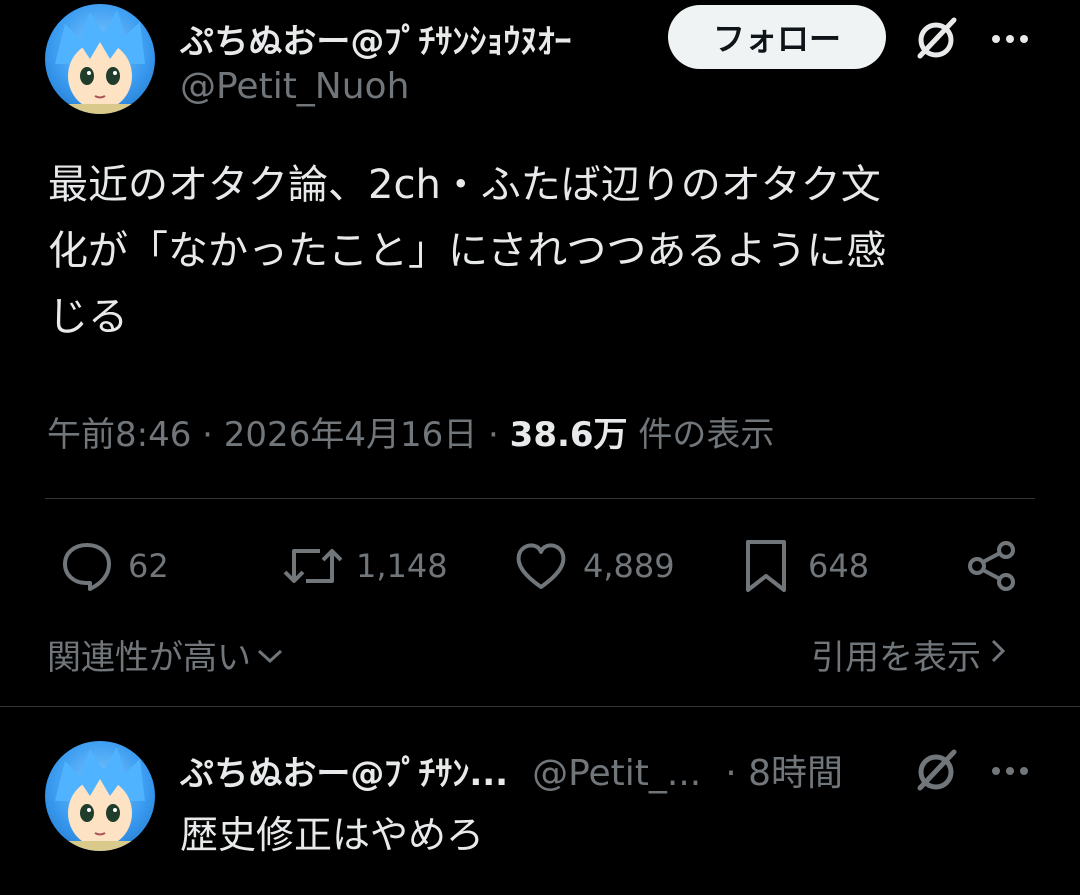 The width and height of the screenshot is (1080, 895). Describe the element at coordinates (805, 566) in the screenshot. I see `bookmark-button: 648` at that location.